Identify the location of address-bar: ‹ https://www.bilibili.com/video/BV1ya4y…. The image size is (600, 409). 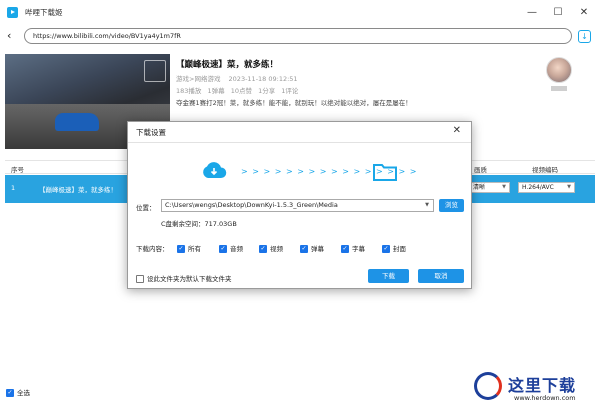
(300, 36).